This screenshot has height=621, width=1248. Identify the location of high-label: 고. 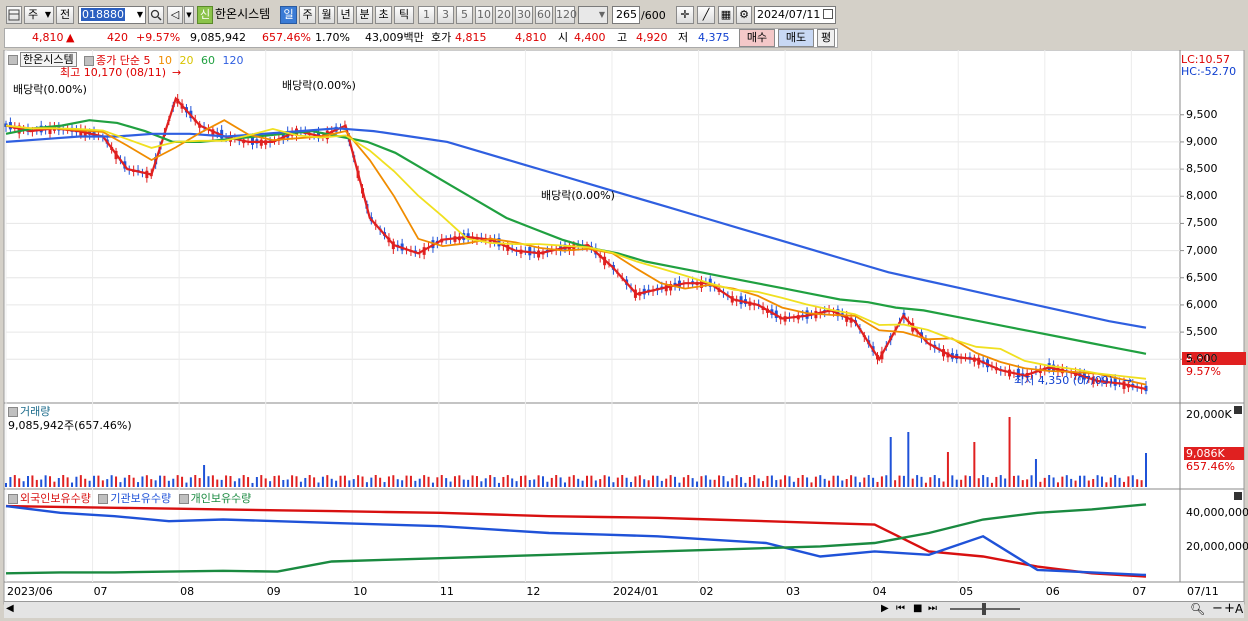
(622, 37).